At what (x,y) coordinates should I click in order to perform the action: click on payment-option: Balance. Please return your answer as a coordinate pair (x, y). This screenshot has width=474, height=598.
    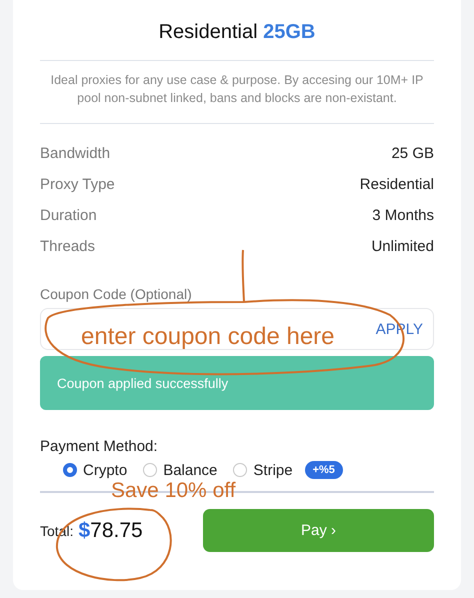
    Looking at the image, I should click on (180, 470).